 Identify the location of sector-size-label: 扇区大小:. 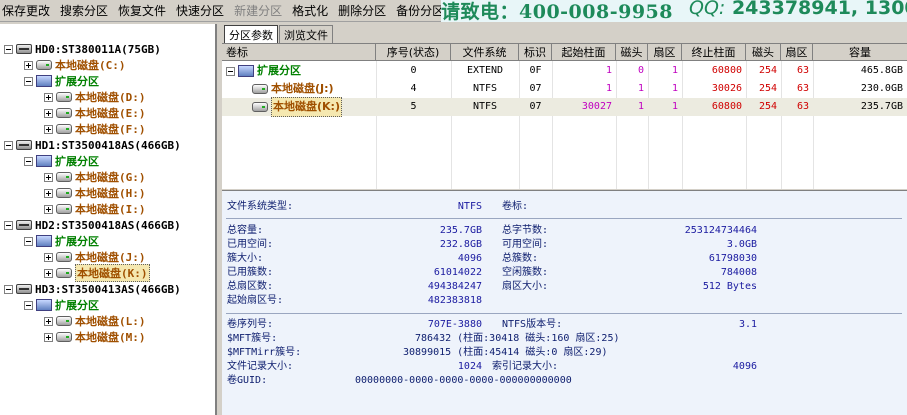
(525, 286).